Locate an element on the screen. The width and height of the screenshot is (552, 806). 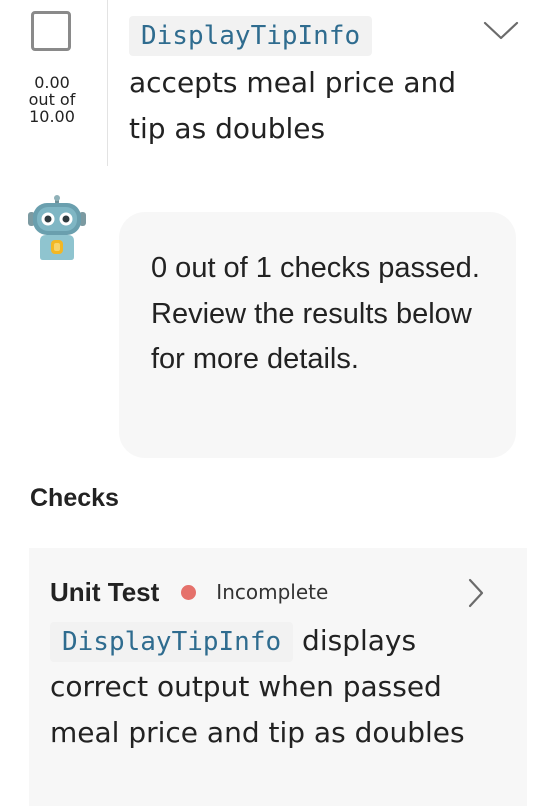
item-checkbox is located at coordinates (51, 31).